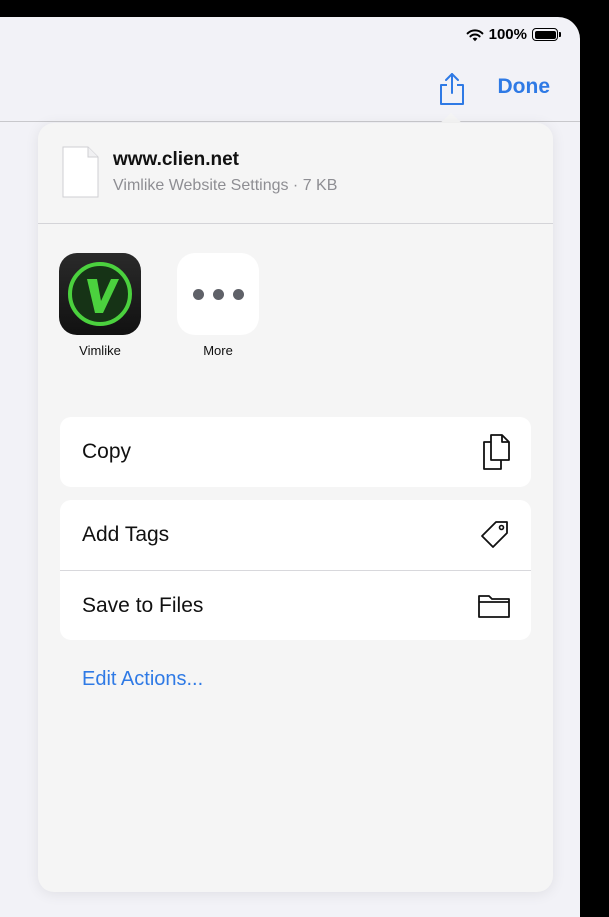  What do you see at coordinates (295, 605) in the screenshot?
I see `save-to-files-action: Save to Files` at bounding box center [295, 605].